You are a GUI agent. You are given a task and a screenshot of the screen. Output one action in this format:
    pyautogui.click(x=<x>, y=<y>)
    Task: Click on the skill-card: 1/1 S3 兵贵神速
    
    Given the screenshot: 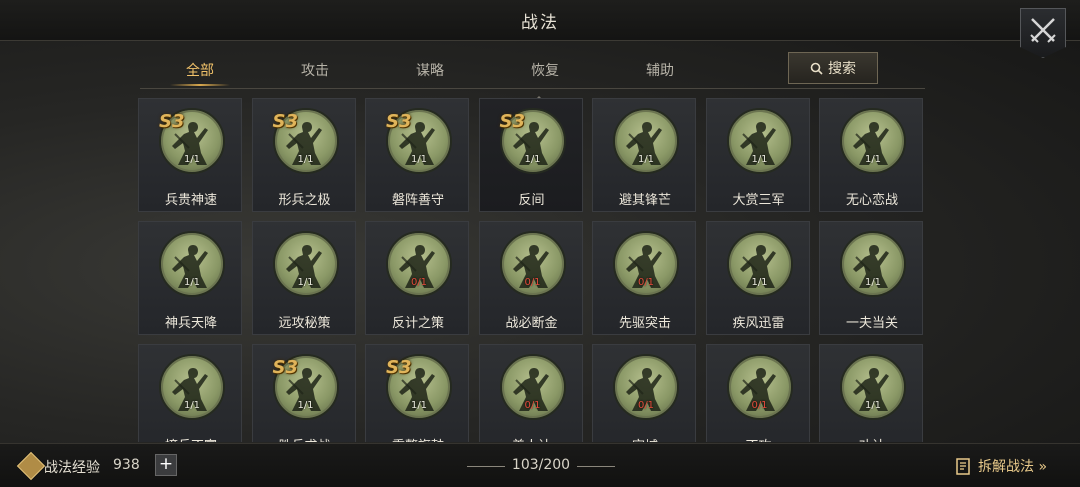 What is the action you would take?
    pyautogui.click(x=190, y=155)
    